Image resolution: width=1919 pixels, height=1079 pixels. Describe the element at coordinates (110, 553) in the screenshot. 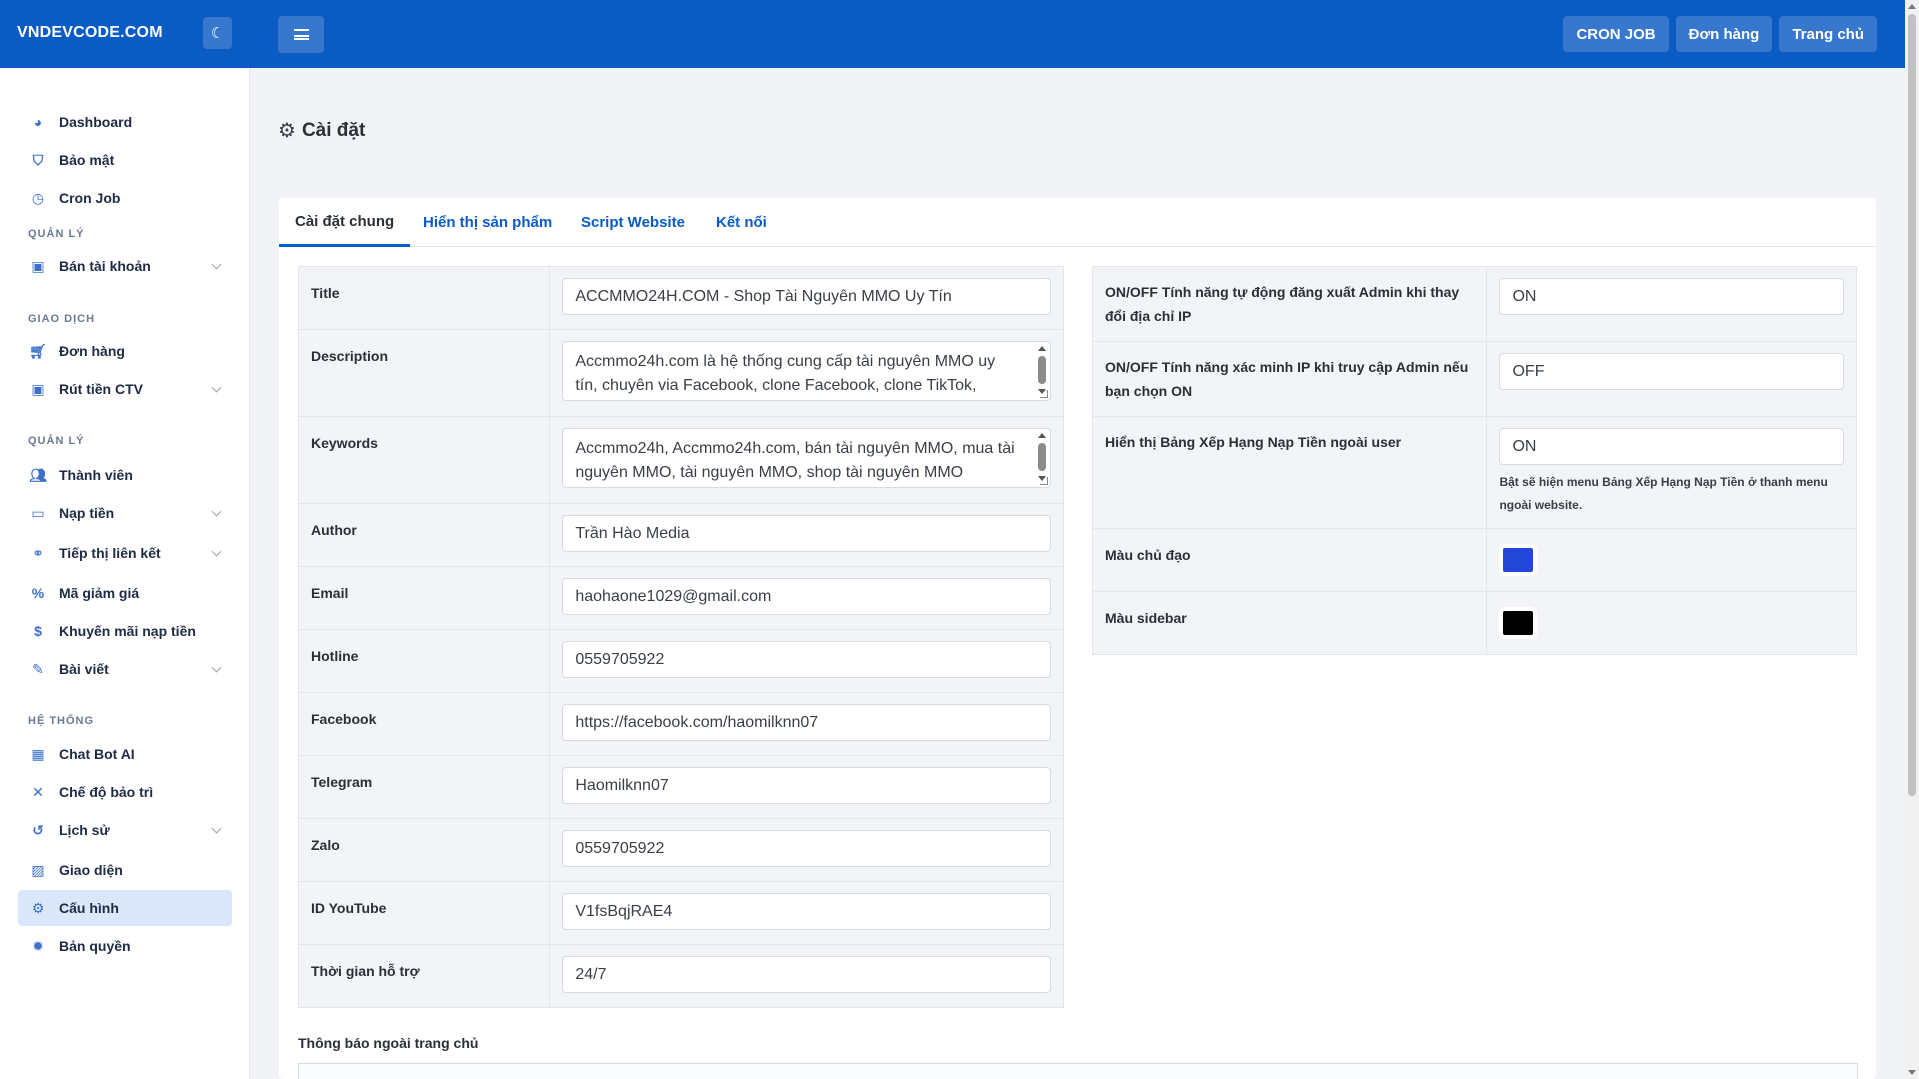

I see `sidebar-item-label: Tiếp thị liên kết` at that location.